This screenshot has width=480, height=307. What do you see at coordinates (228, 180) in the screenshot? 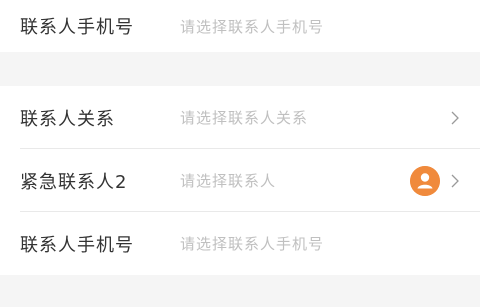
I see `emergency-contact-select: 请选择联系人` at bounding box center [228, 180].